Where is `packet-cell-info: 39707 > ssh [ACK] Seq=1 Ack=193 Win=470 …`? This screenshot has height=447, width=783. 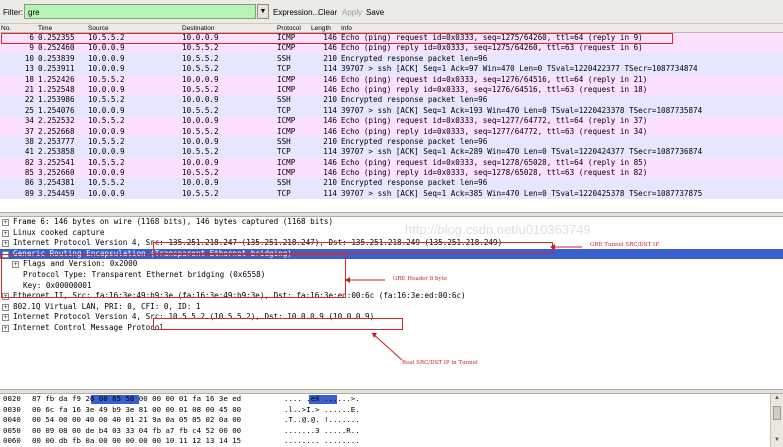 packet-cell-info: 39707 > ssh [ACK] Seq=1 Ack=193 Win=470 … is located at coordinates (522, 110).